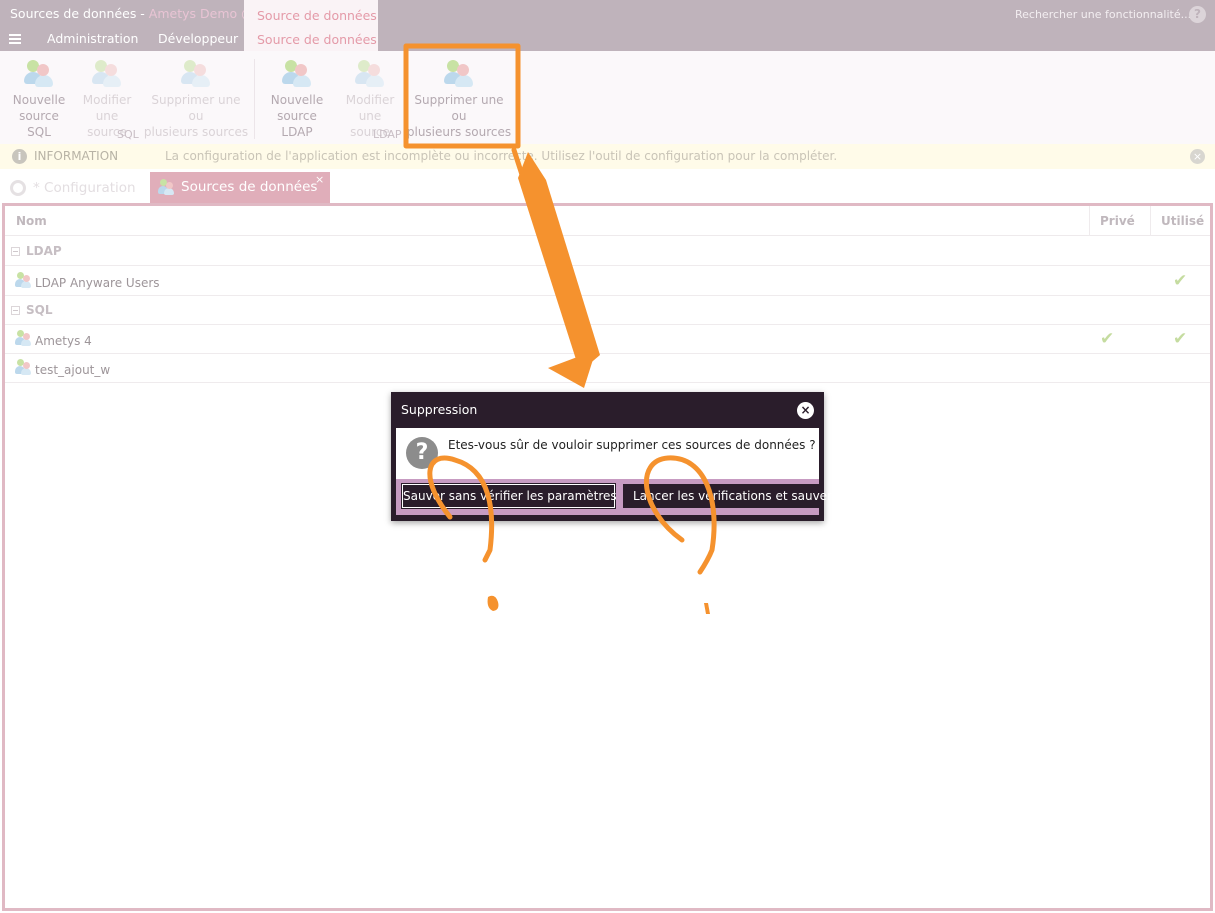  Describe the element at coordinates (18, 188) in the screenshot. I see `gear-icon` at that location.